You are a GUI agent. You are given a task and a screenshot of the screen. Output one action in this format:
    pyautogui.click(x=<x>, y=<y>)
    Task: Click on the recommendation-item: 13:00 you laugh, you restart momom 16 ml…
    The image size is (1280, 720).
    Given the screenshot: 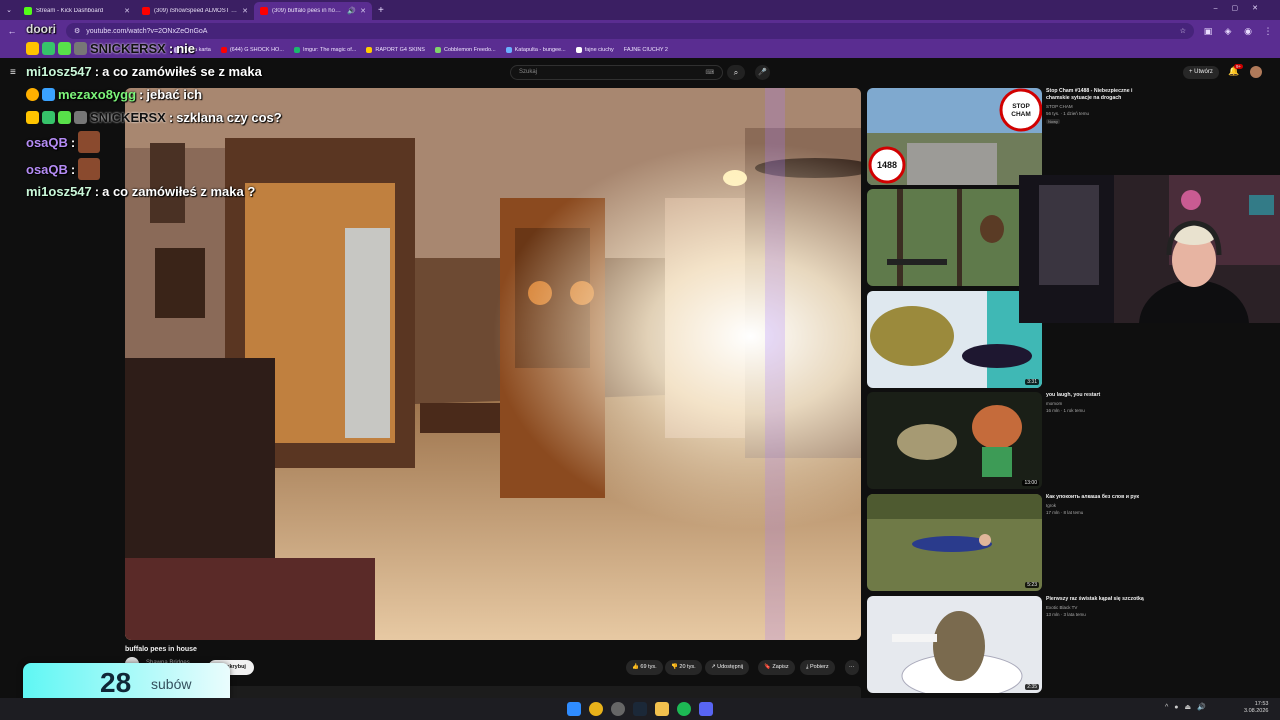 What is the action you would take?
    pyautogui.click(x=1067, y=440)
    